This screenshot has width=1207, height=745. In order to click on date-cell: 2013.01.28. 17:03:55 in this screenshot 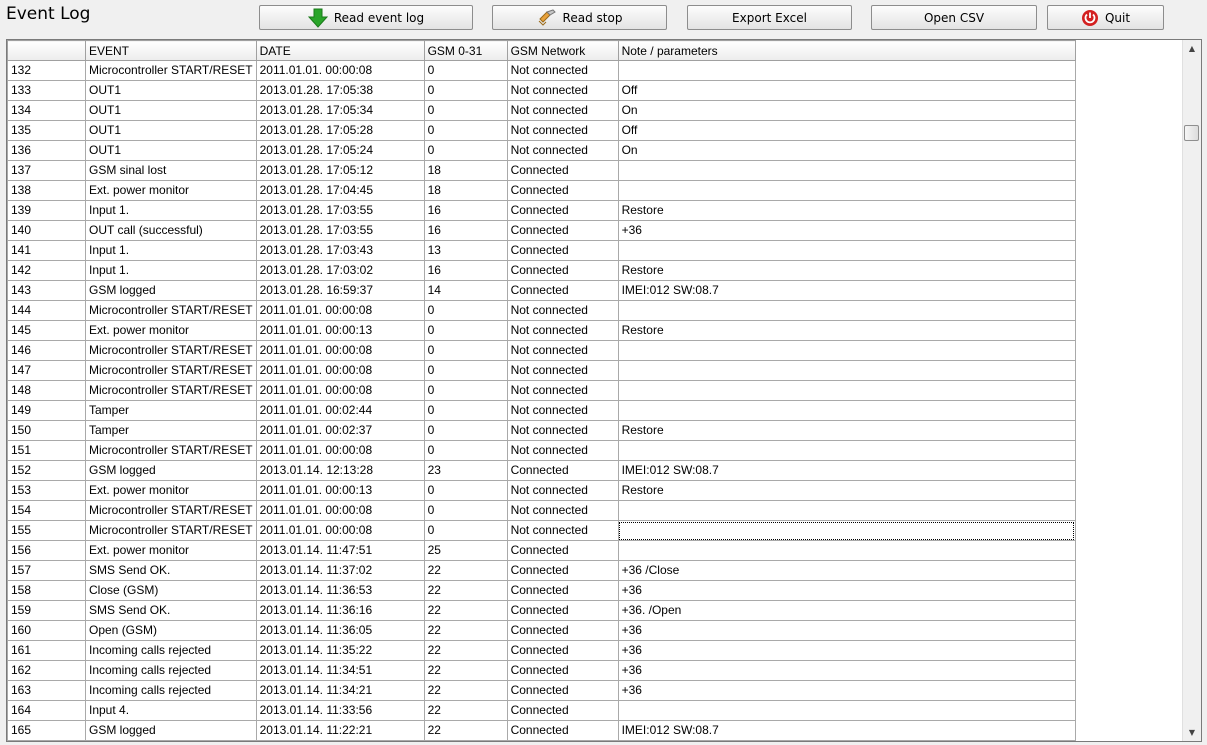, I will do `click(340, 210)`.